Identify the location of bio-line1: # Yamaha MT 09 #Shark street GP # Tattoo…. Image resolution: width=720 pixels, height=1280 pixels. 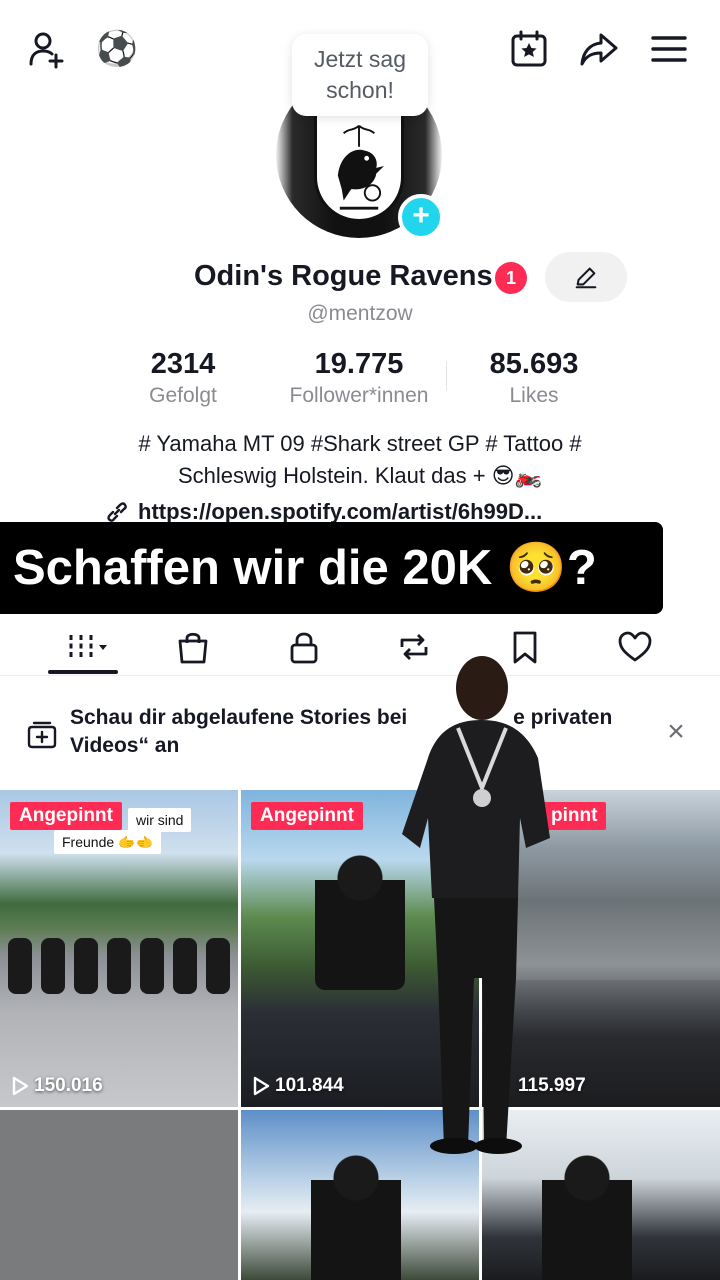
(360, 443).